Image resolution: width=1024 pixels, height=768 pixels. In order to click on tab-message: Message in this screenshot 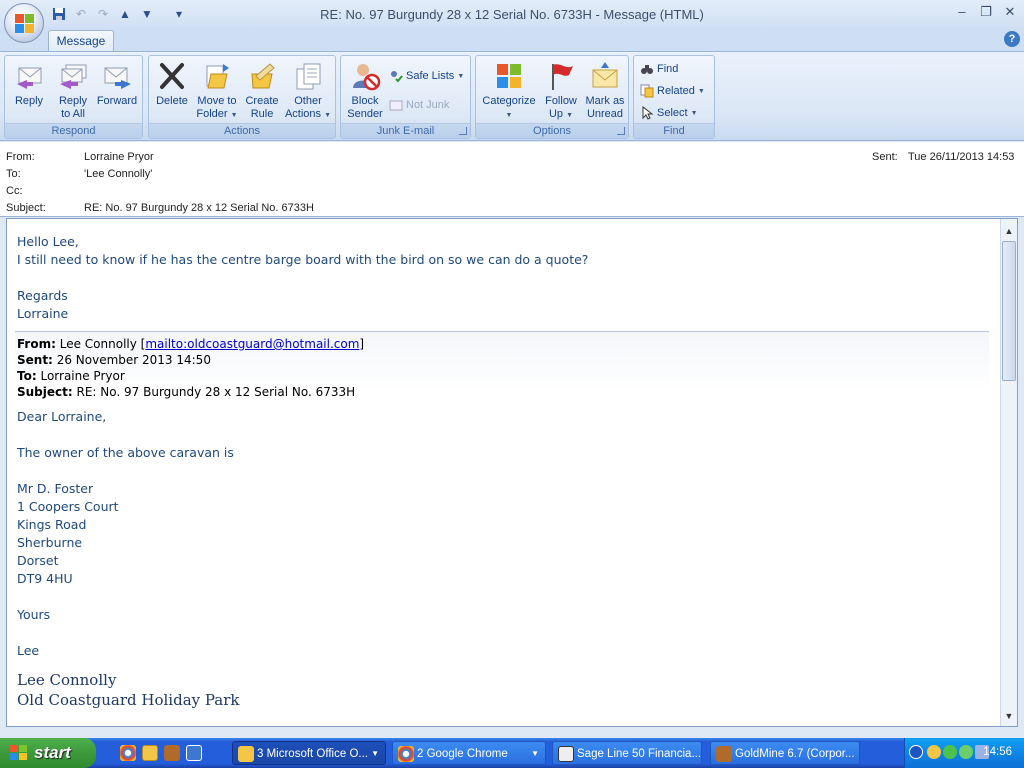, I will do `click(81, 41)`.